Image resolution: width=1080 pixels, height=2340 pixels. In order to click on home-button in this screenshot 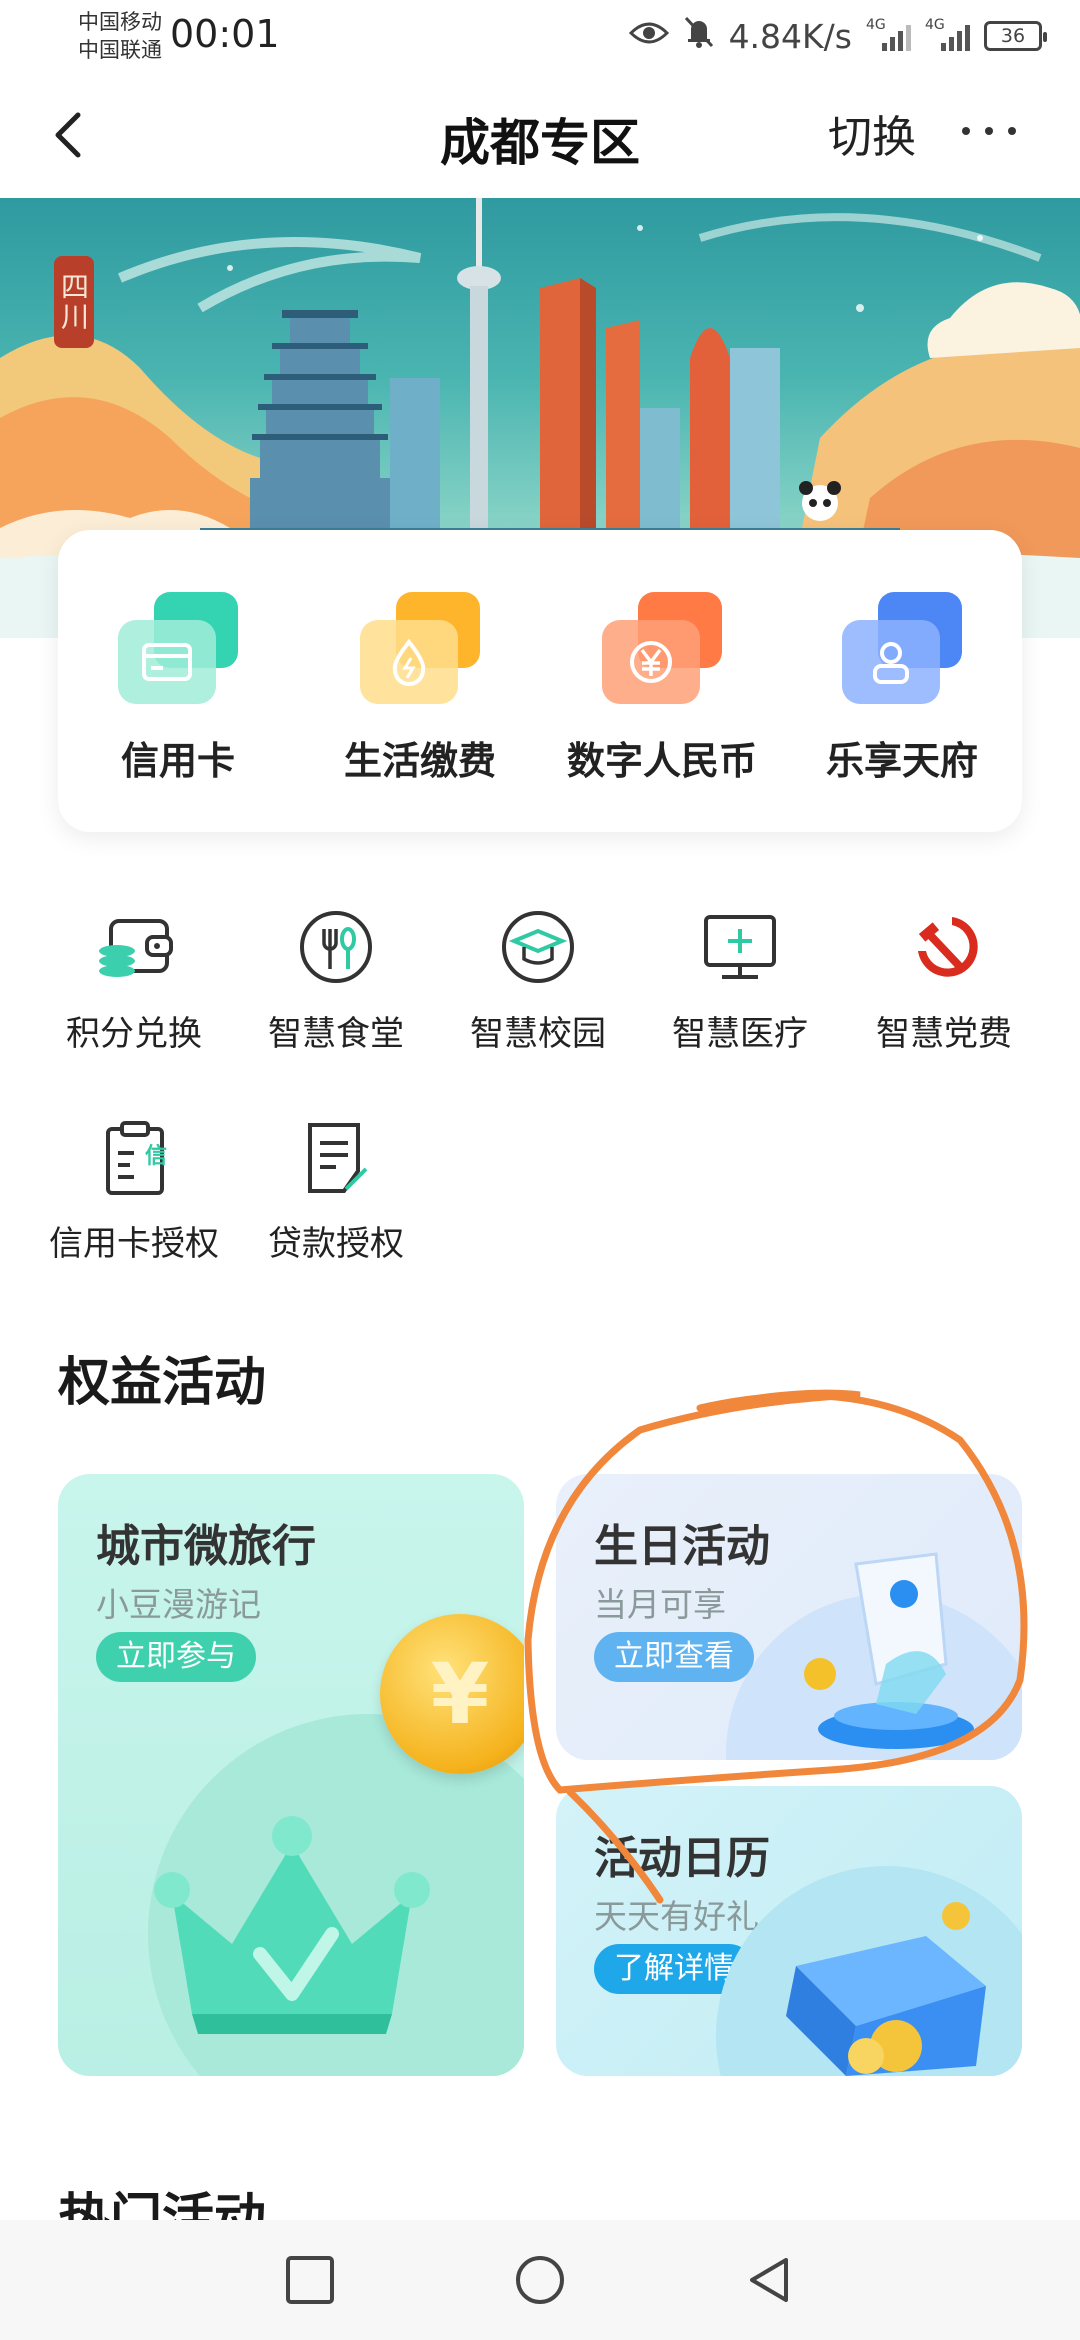, I will do `click(540, 2280)`.